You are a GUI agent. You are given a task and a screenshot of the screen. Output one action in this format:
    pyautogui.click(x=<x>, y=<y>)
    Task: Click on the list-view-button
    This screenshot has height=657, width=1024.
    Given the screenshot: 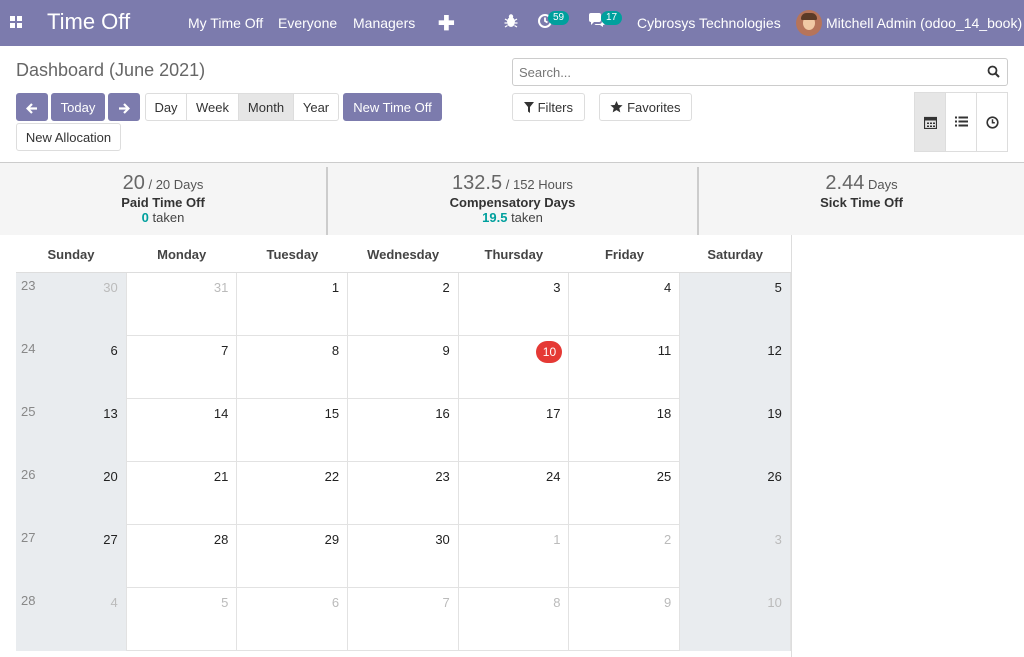 What is the action you would take?
    pyautogui.click(x=961, y=122)
    